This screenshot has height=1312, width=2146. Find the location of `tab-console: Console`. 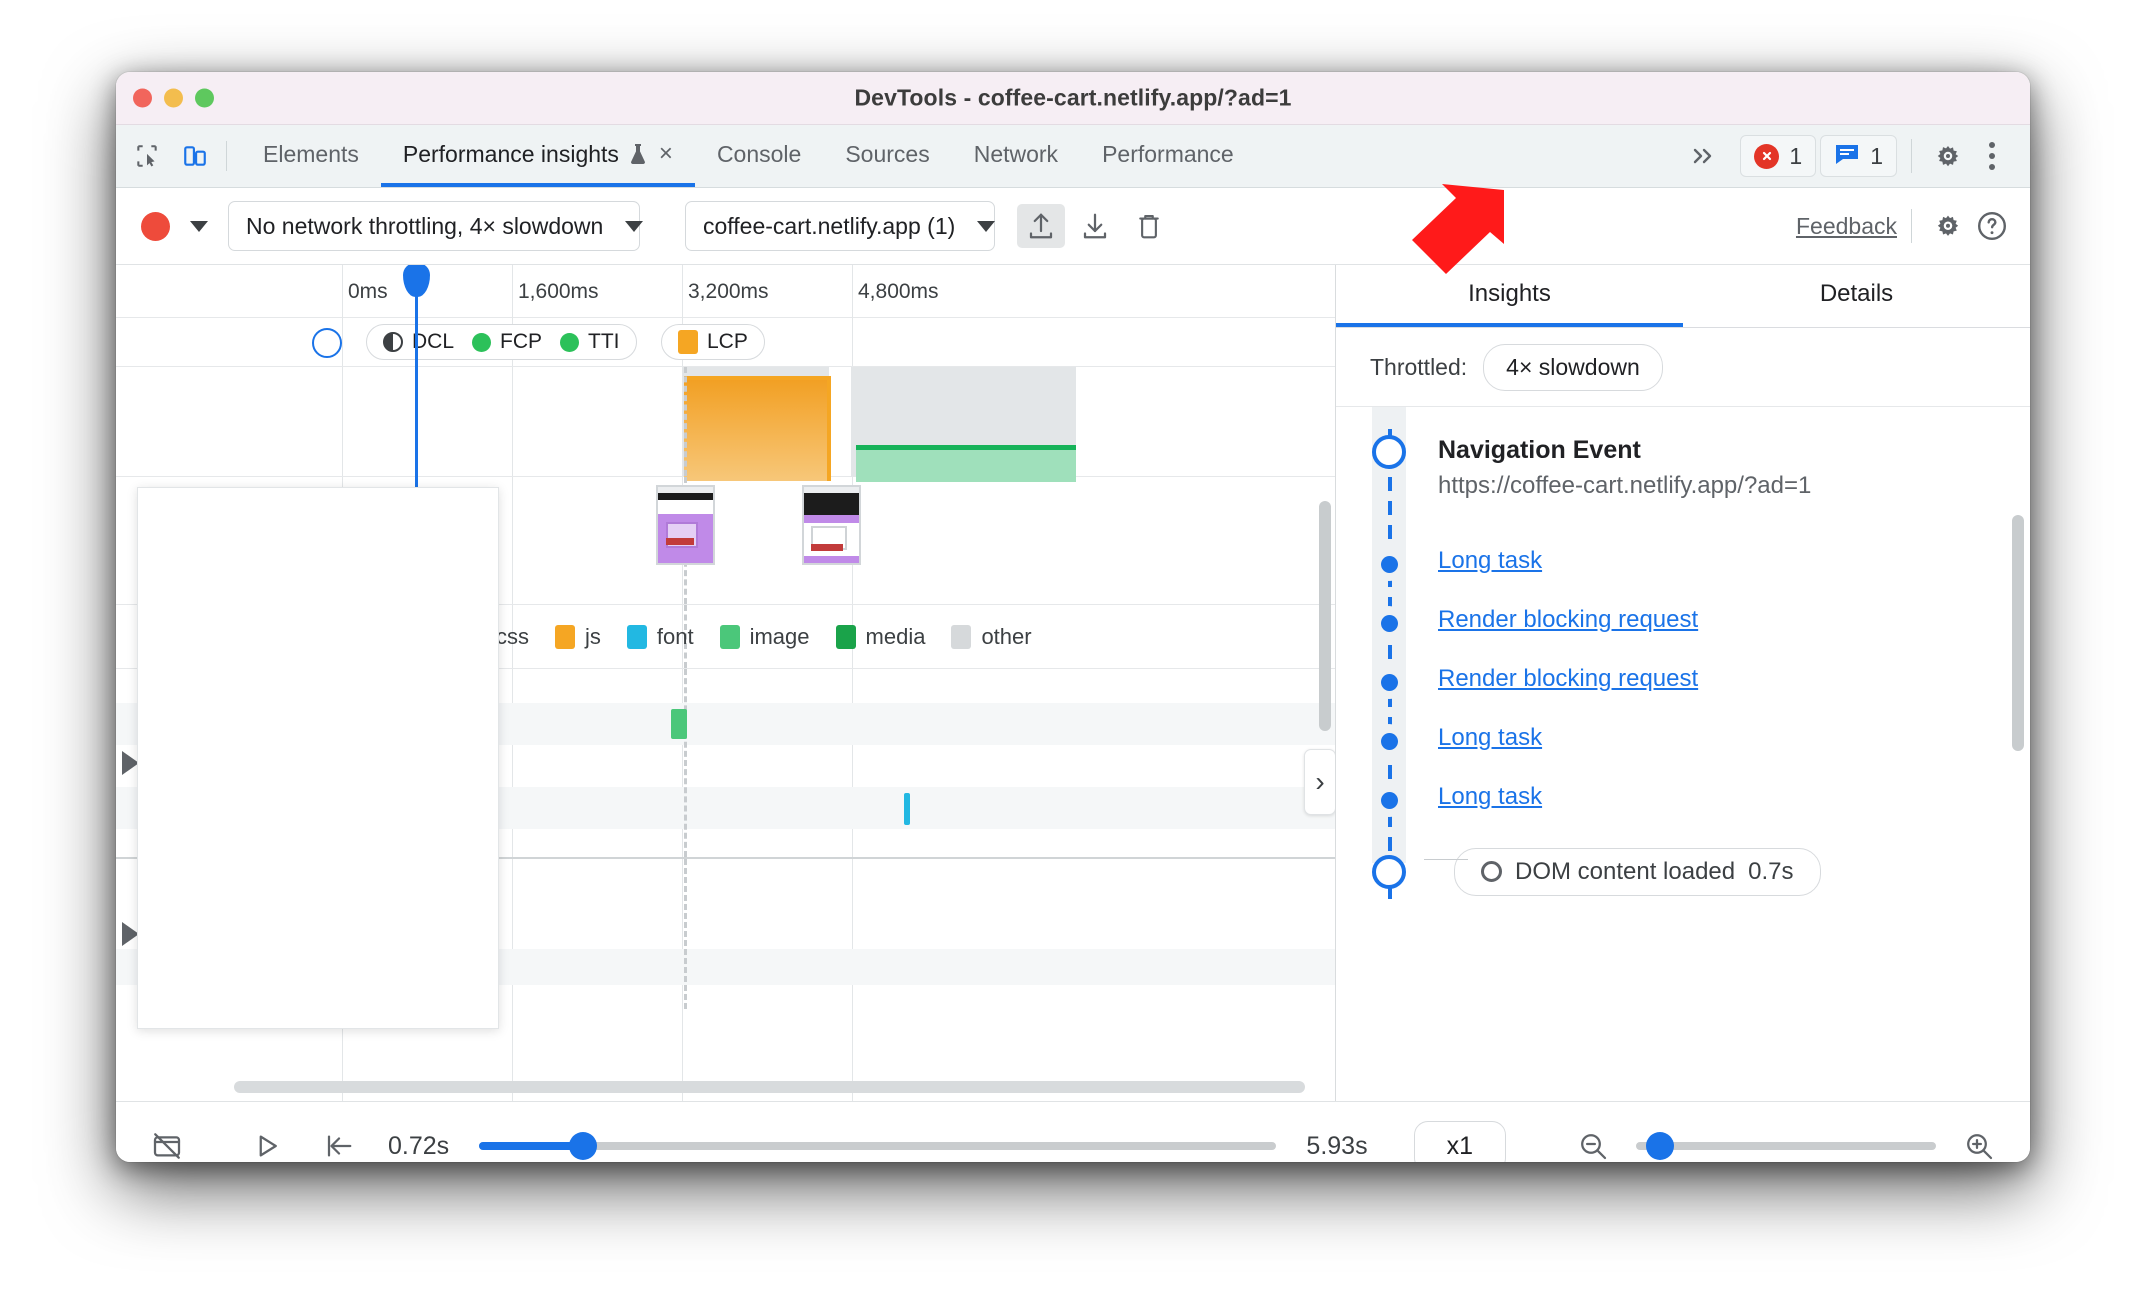

tab-console: Console is located at coordinates (759, 156).